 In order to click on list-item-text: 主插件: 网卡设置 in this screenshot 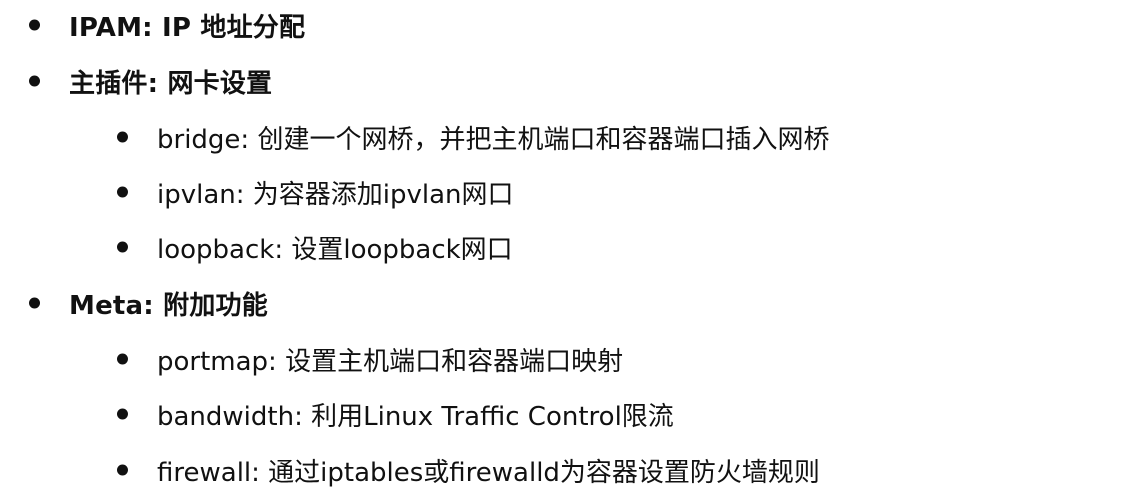, I will do `click(171, 83)`.